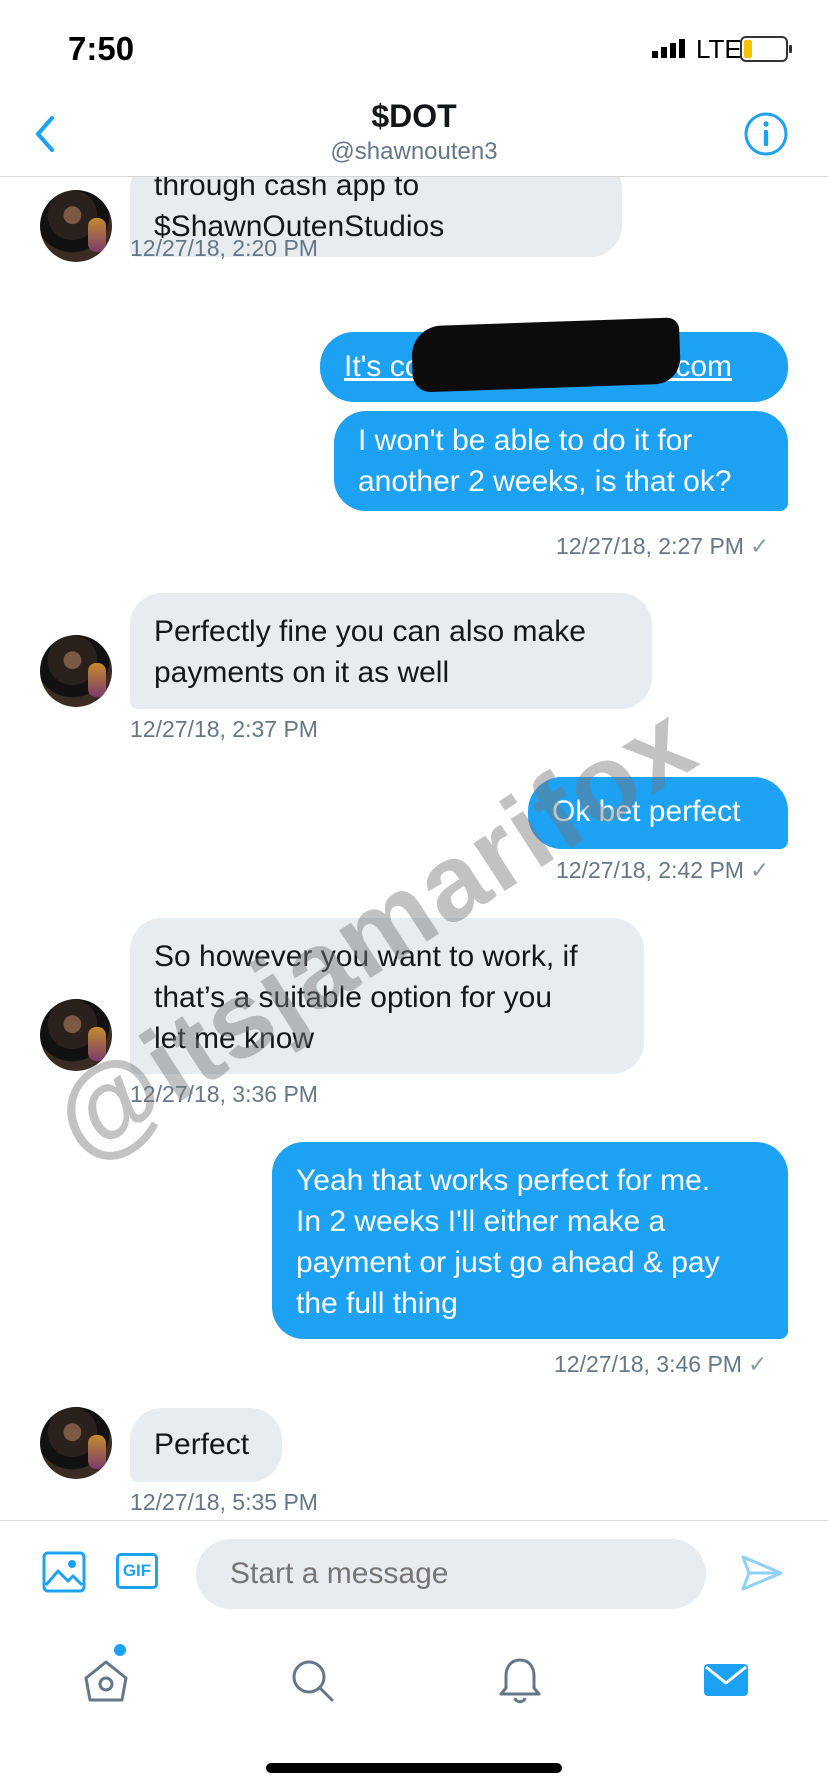 The height and width of the screenshot is (1792, 828). Describe the element at coordinates (663, 546) in the screenshot. I see `message-timestamp: 12/27/18, 2:27 PM ✓` at that location.